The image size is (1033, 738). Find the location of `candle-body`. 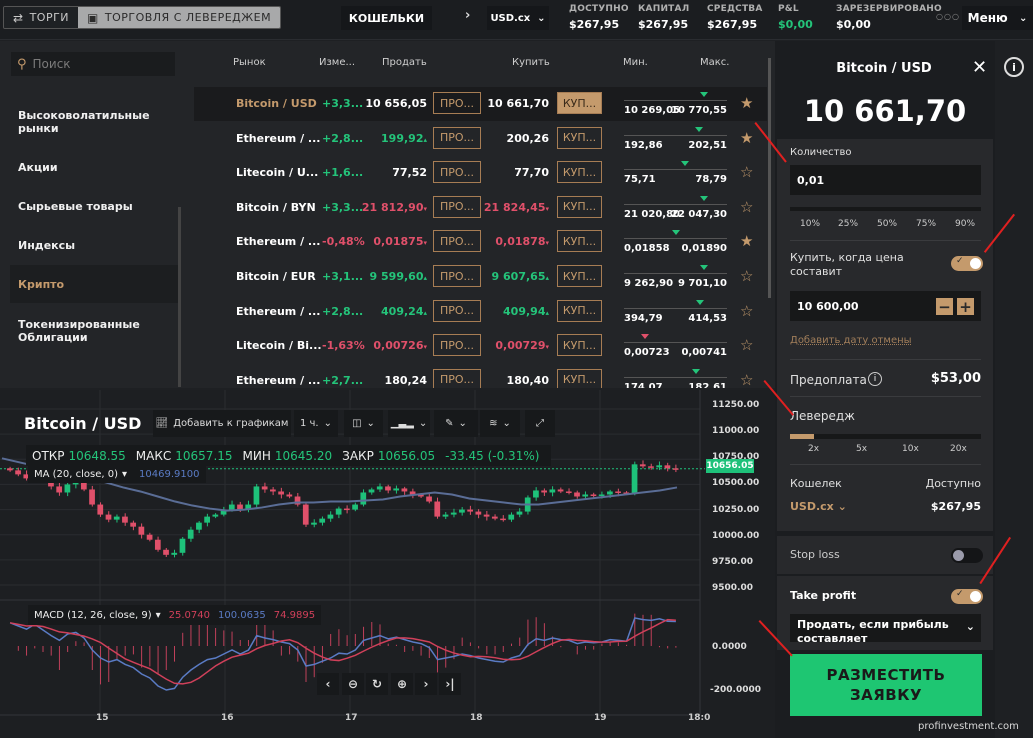

candle-body is located at coordinates (59, 489).